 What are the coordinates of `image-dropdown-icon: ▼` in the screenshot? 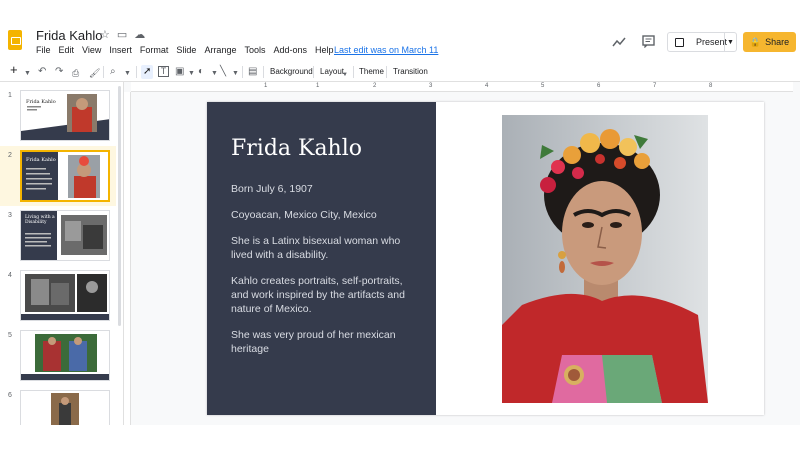 It's located at (191, 74).